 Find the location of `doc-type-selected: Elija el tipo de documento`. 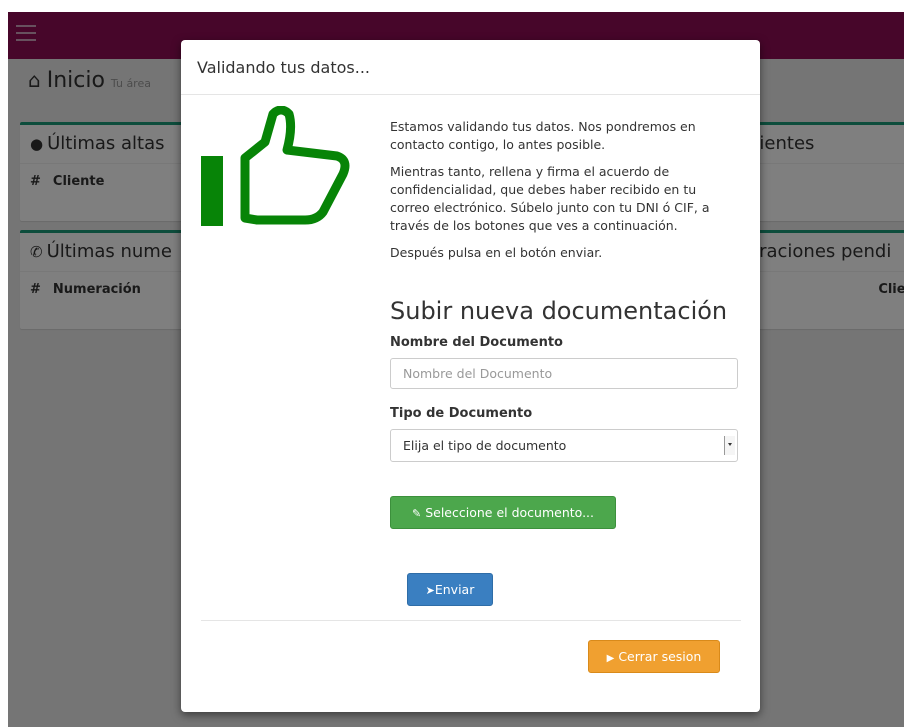

doc-type-selected: Elija el tipo de documento is located at coordinates (485, 445).